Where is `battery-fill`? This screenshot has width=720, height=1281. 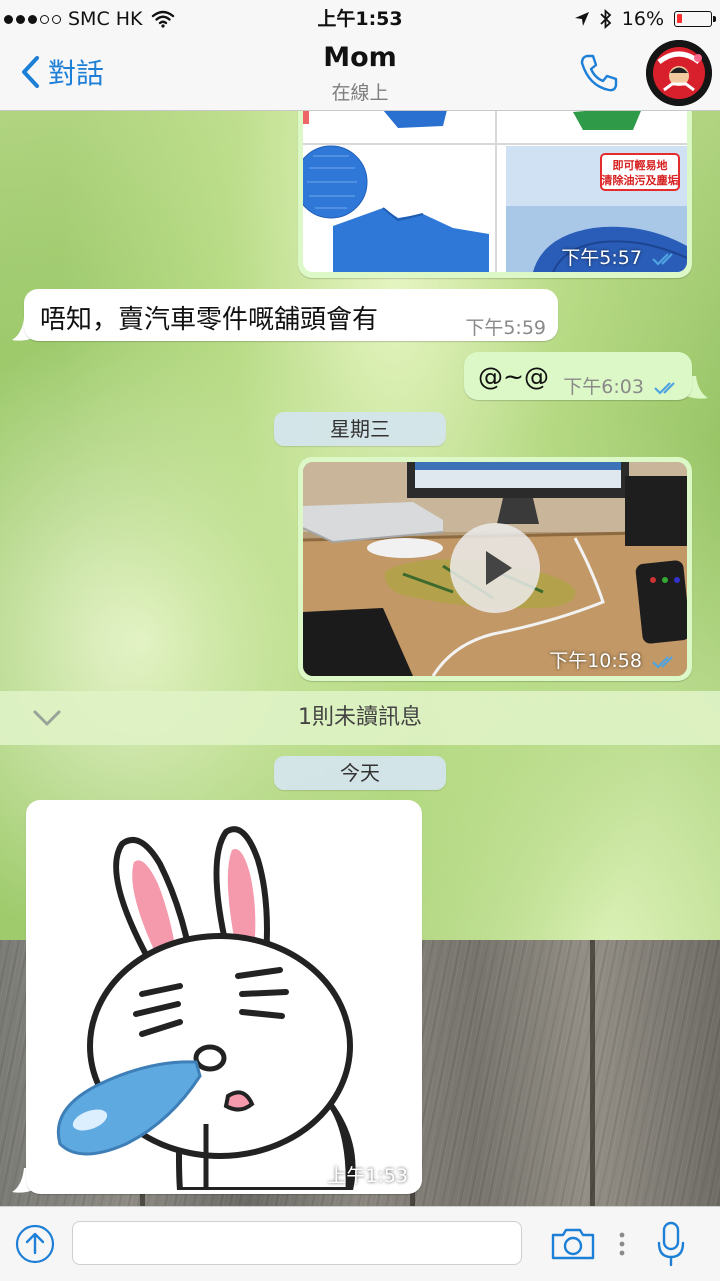
battery-fill is located at coordinates (679, 18).